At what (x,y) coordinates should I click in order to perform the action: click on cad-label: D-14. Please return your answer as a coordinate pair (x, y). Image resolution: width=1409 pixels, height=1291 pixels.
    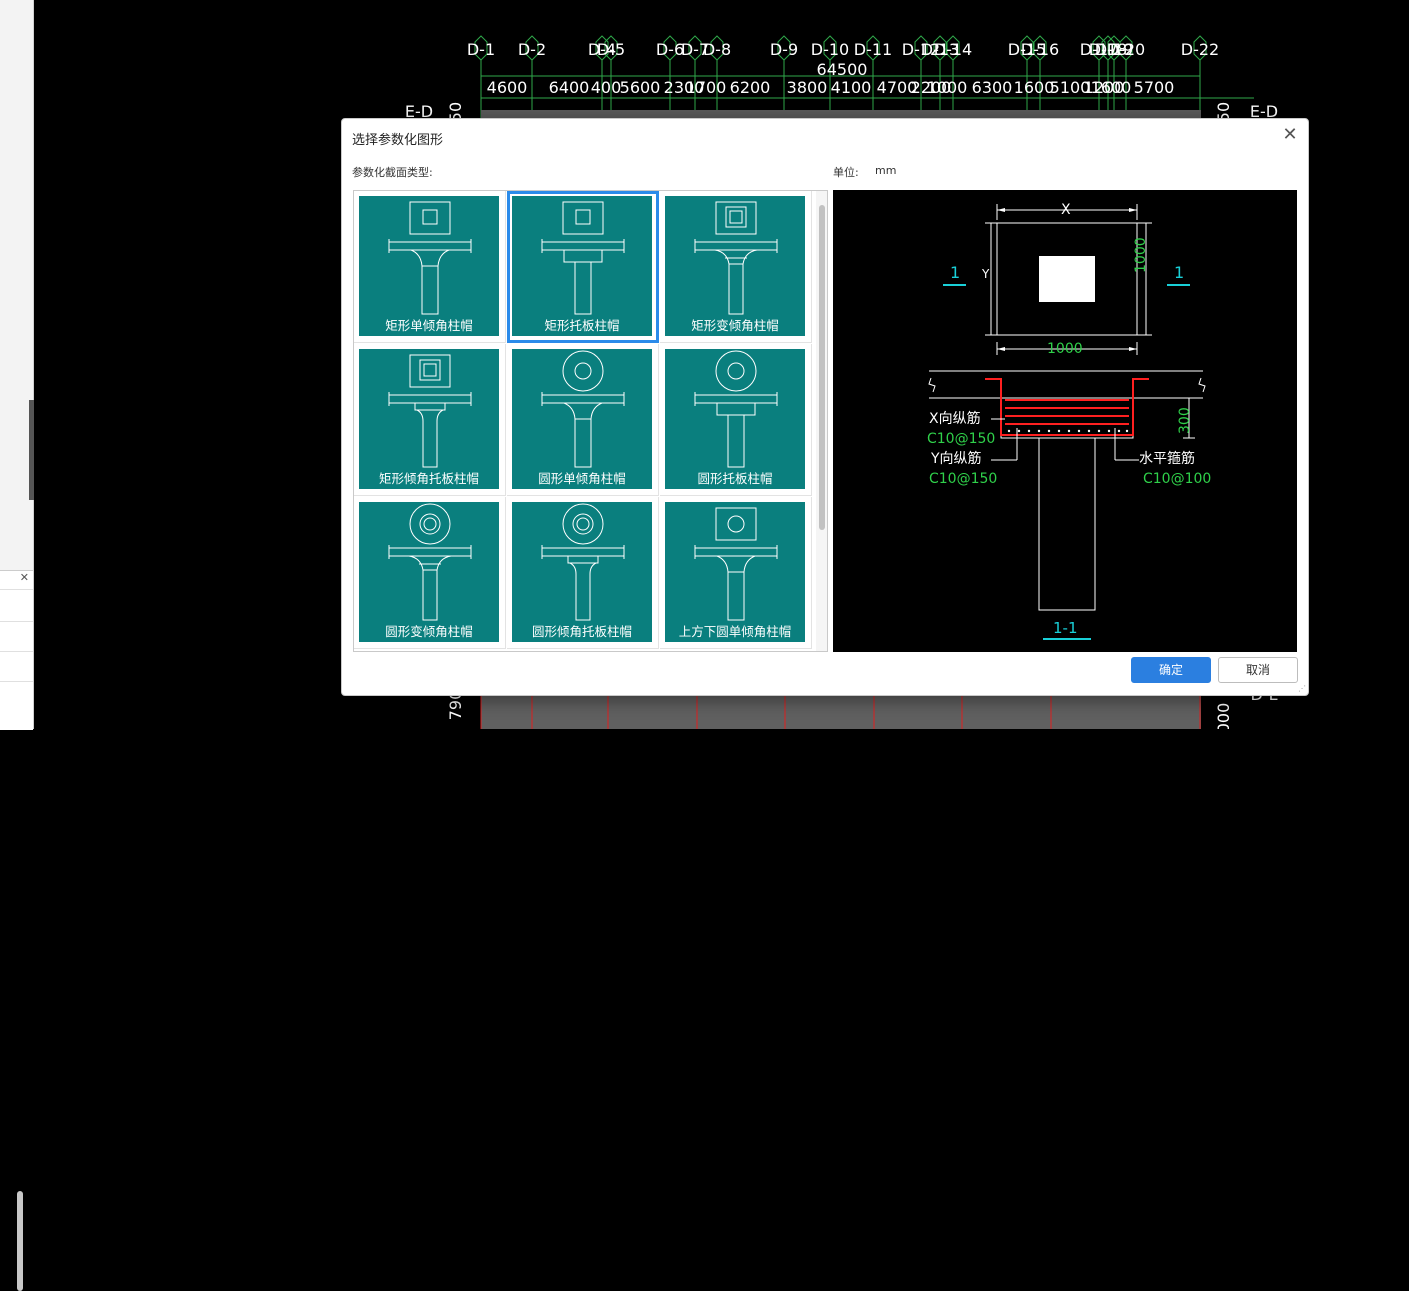
    Looking at the image, I should click on (953, 49).